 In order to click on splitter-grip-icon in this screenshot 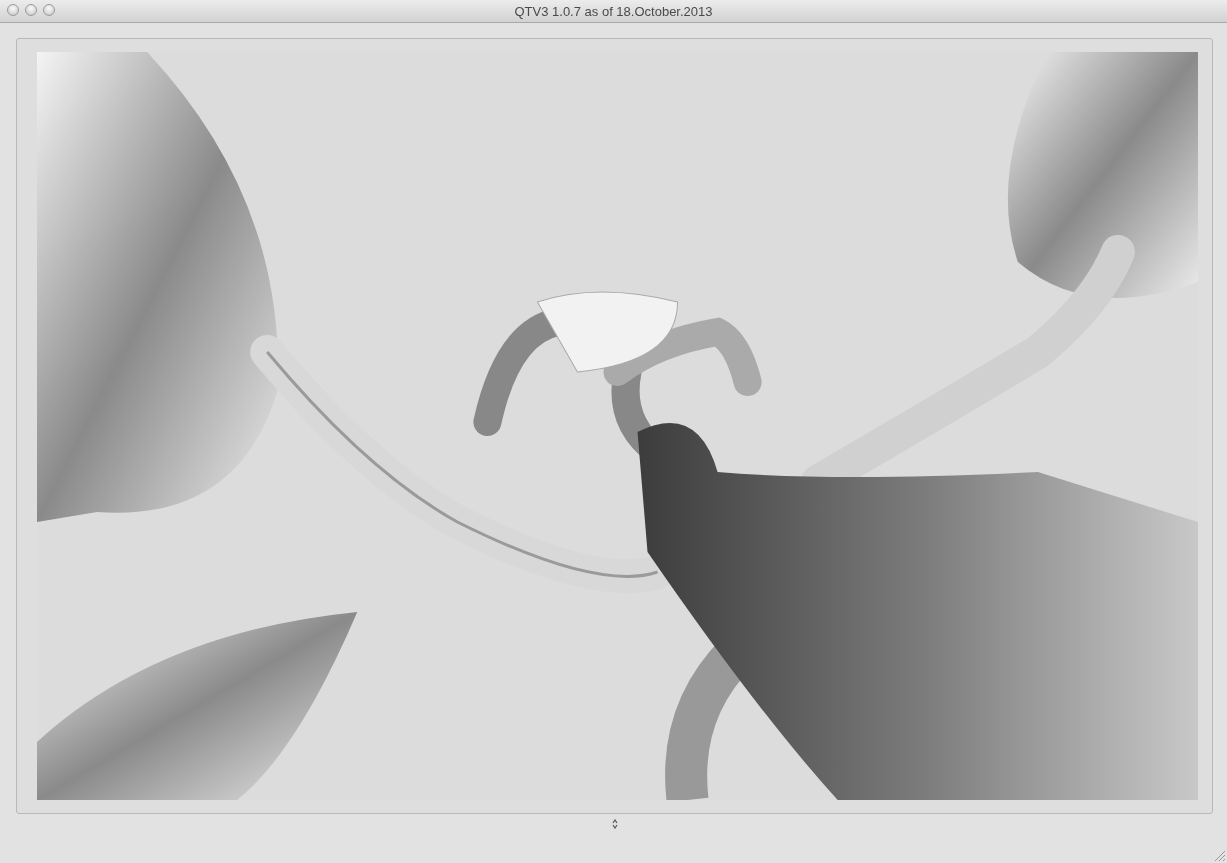, I will do `click(614, 824)`.